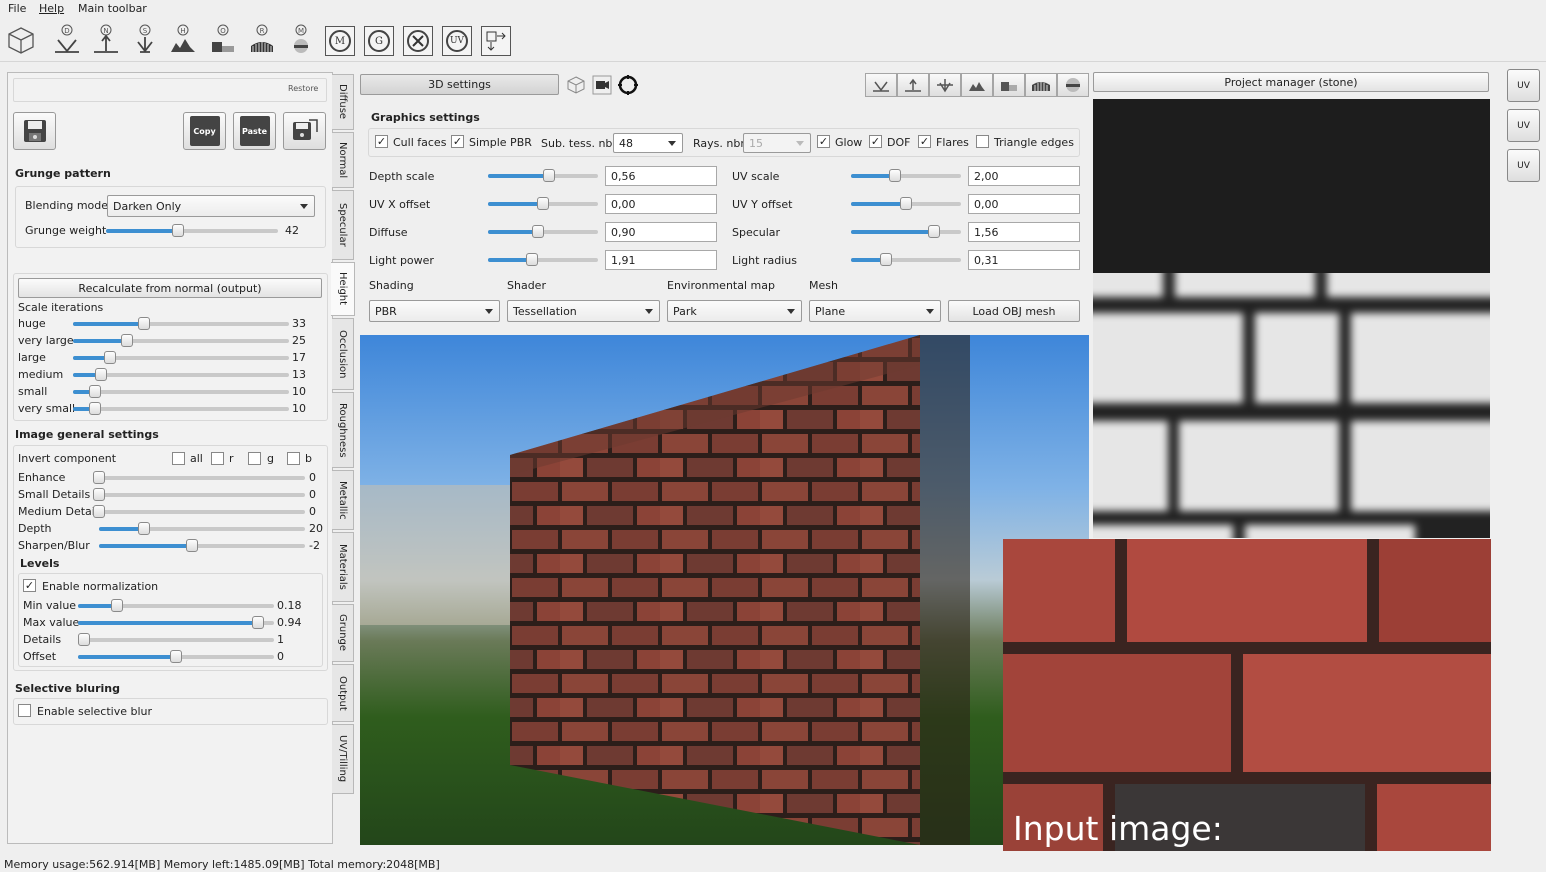 The width and height of the screenshot is (1546, 872). I want to click on glow-checkbox: ✓, so click(823, 141).